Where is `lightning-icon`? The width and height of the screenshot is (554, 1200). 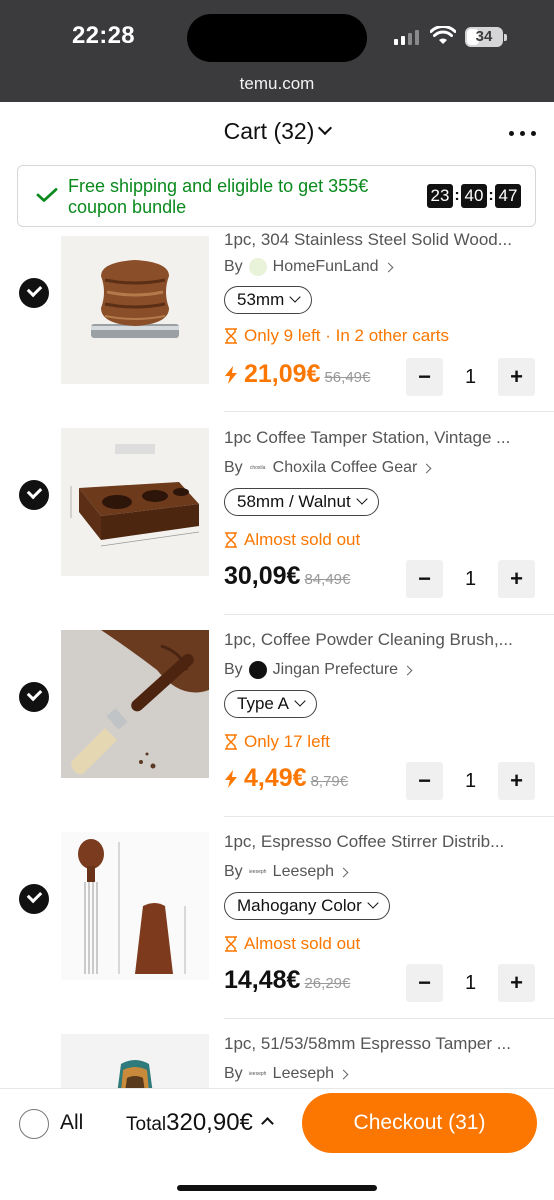 lightning-icon is located at coordinates (231, 778).